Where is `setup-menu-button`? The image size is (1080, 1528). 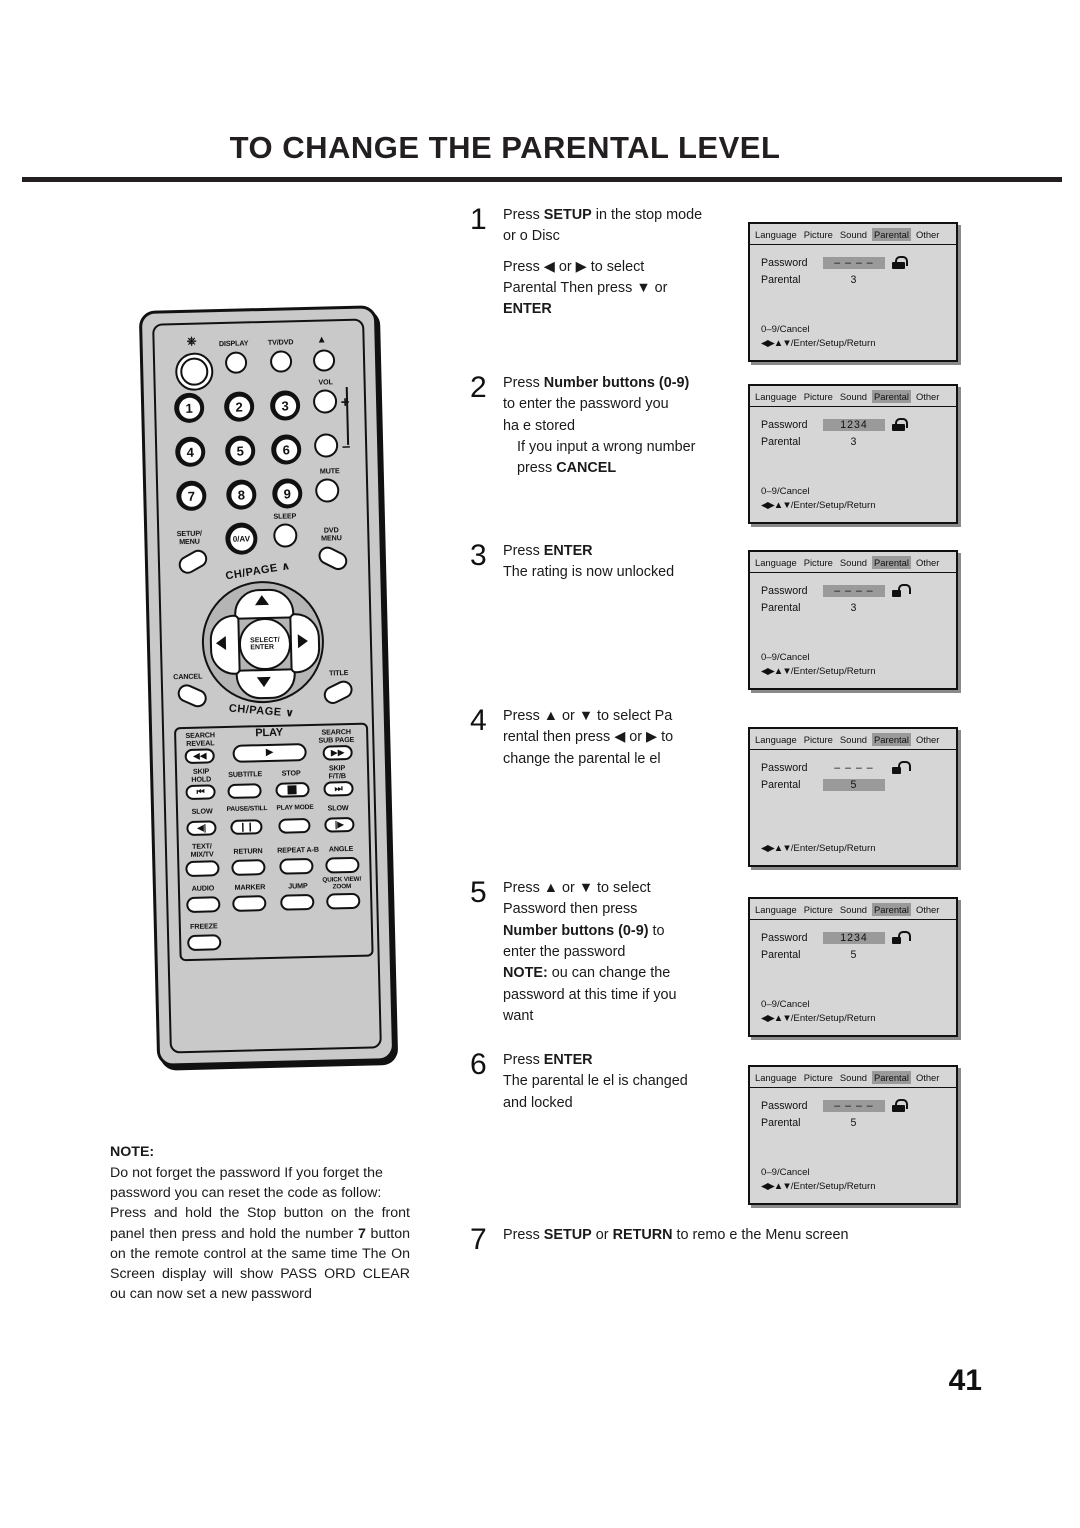
setup-menu-button is located at coordinates (193, 561).